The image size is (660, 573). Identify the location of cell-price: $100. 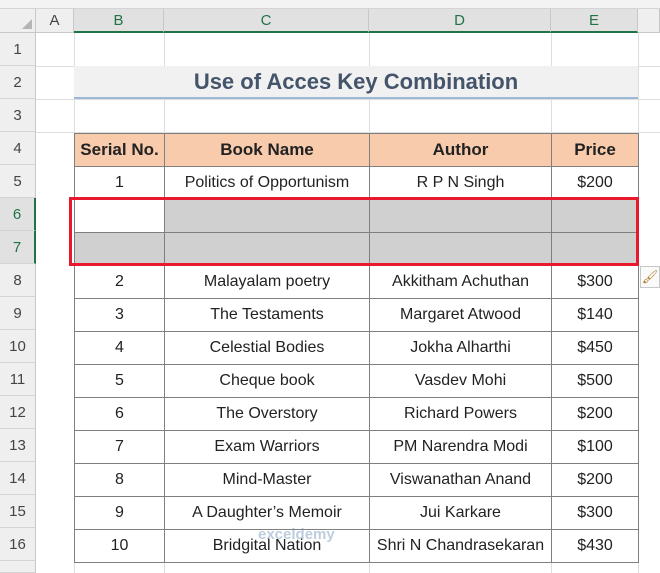
(595, 447).